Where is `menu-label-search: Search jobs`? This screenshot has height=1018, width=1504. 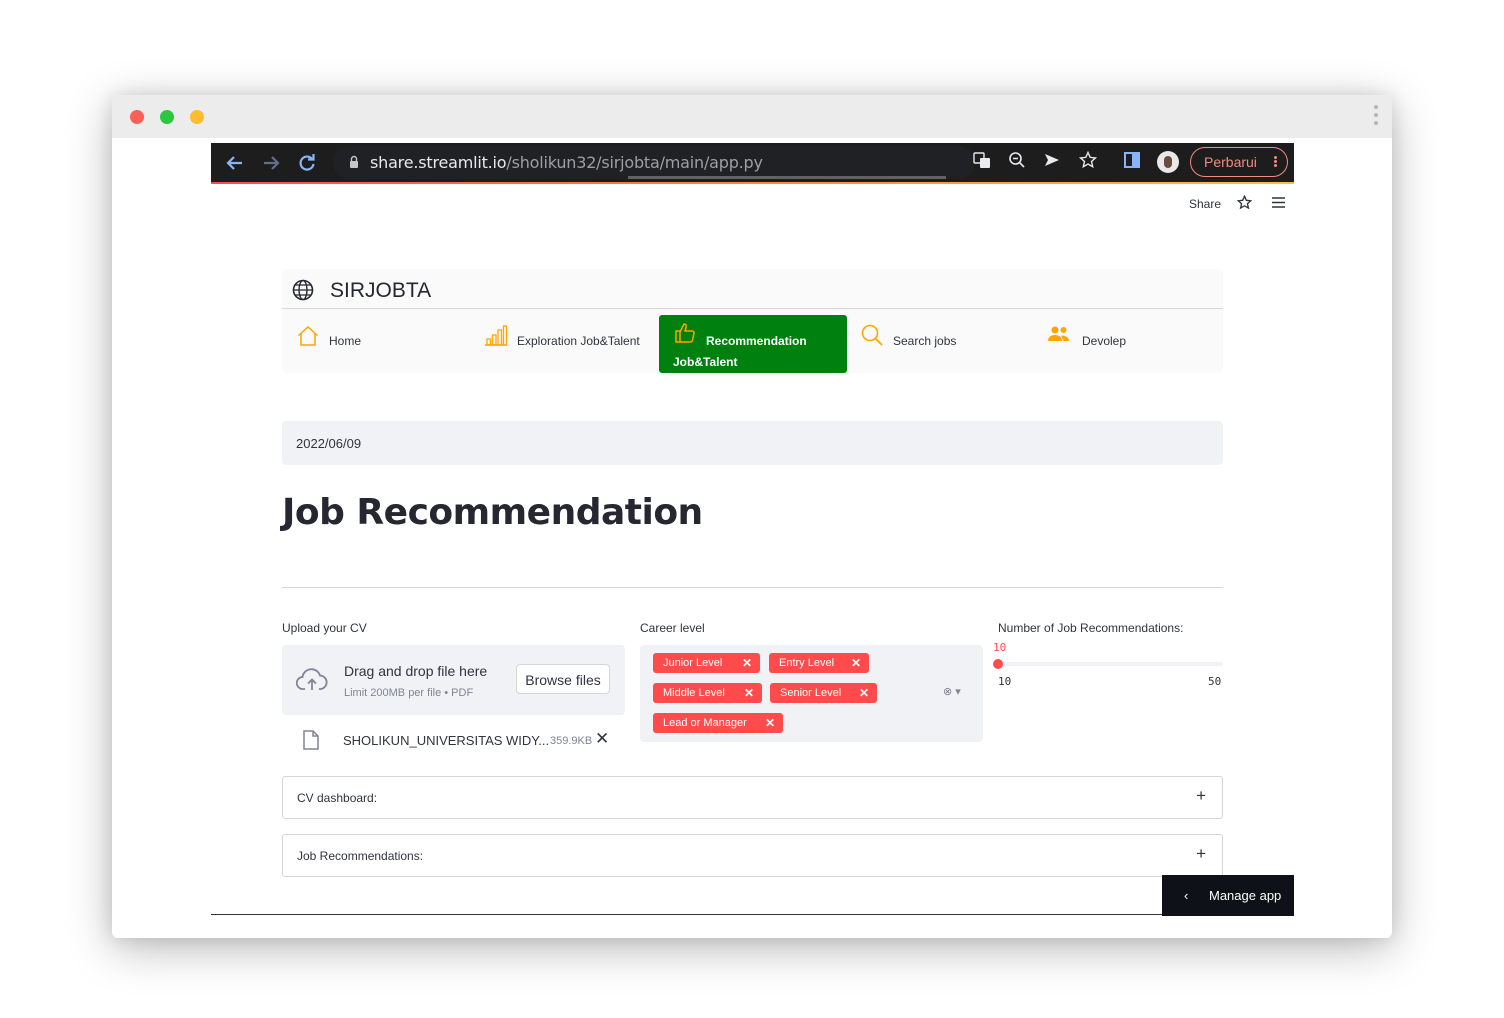 menu-label-search: Search jobs is located at coordinates (925, 341).